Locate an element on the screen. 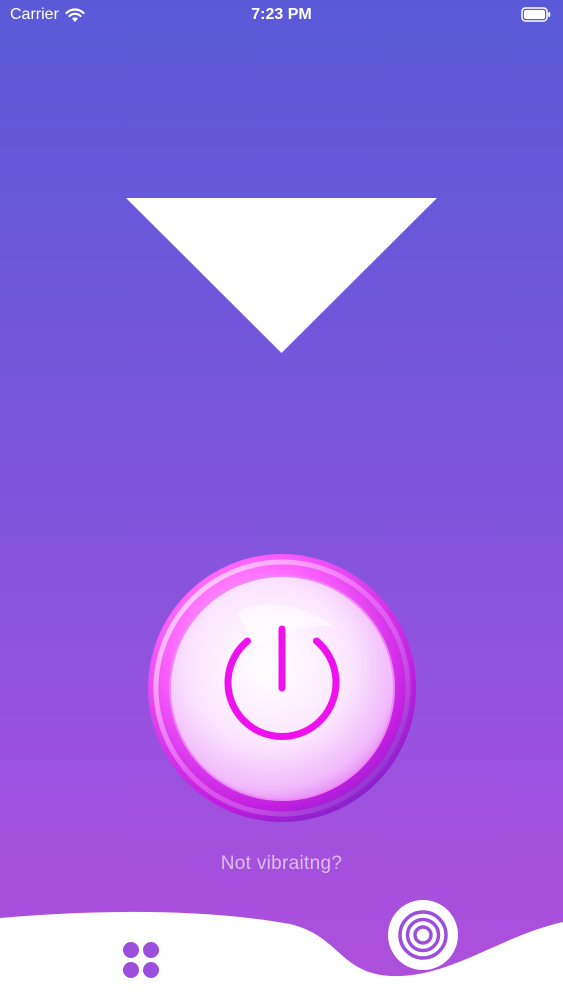 This screenshot has width=563, height=1000. status-time: 7:23 PM is located at coordinates (281, 14).